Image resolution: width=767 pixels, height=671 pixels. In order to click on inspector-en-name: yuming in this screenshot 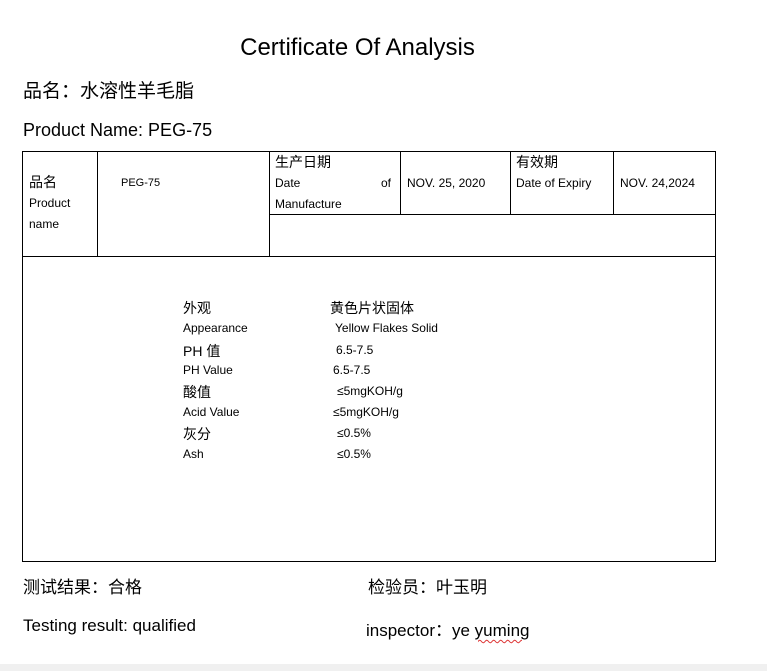, I will do `click(502, 630)`.